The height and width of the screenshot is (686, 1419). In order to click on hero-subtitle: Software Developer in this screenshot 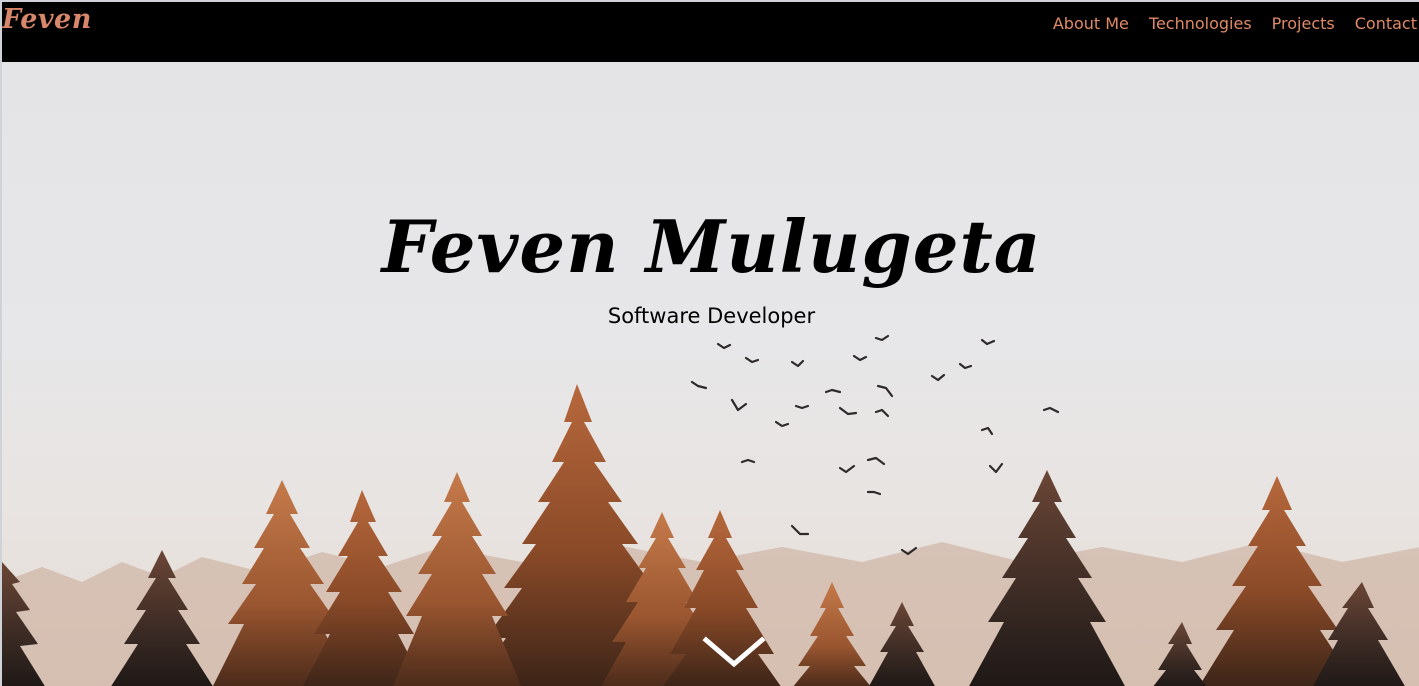, I will do `click(711, 316)`.